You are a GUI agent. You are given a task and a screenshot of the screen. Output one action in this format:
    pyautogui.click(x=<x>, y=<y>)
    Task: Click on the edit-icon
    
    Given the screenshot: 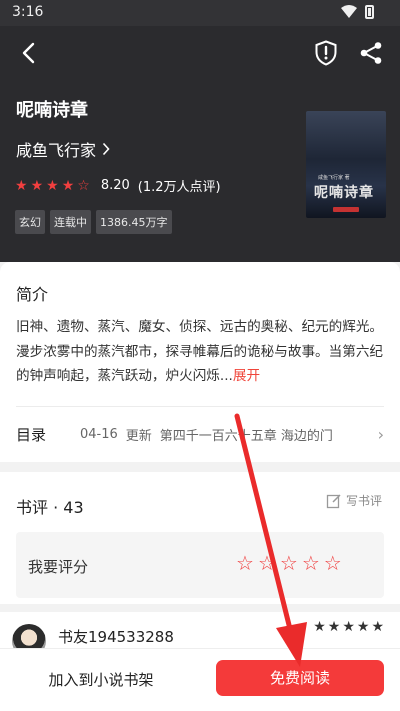 What is the action you would take?
    pyautogui.click(x=333, y=500)
    